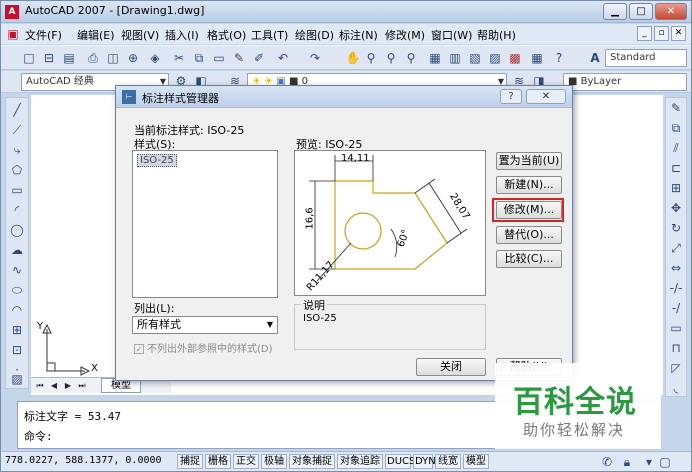 The width and height of the screenshot is (692, 472). Describe the element at coordinates (676, 128) in the screenshot. I see `copy-object-icon: ⧉` at that location.